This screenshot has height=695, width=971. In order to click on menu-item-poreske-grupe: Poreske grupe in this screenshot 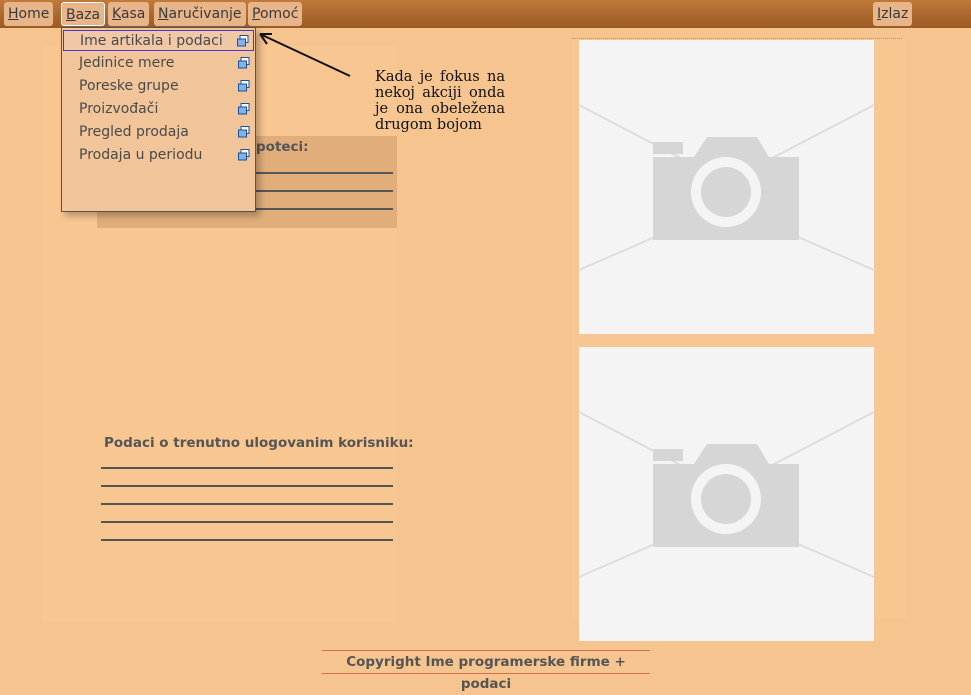, I will do `click(158, 86)`.